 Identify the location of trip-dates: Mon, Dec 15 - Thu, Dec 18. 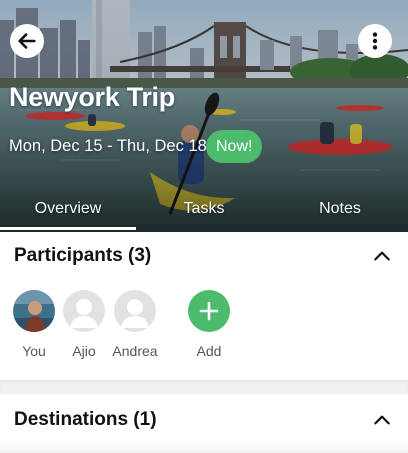
(108, 146).